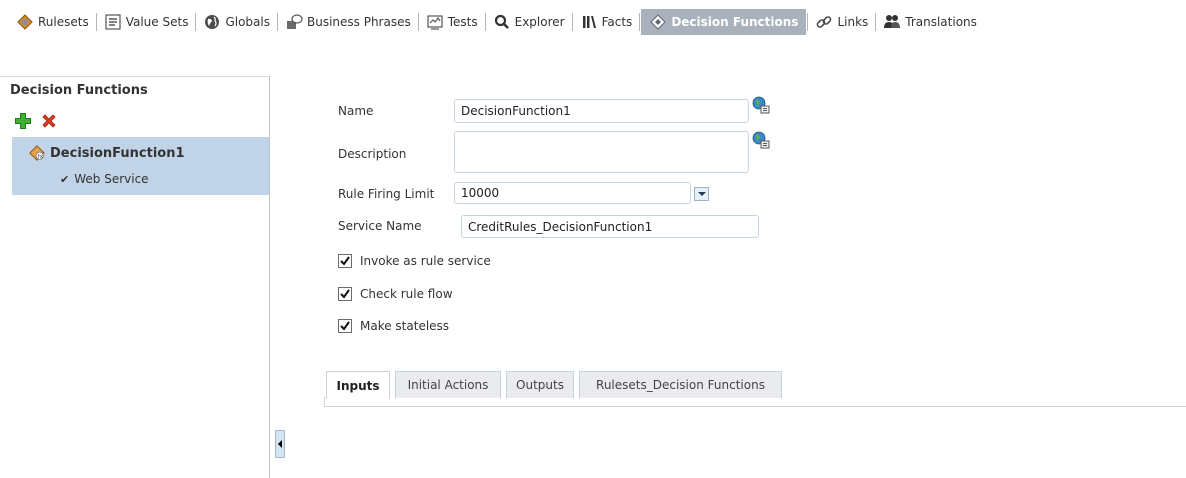 The image size is (1186, 478). Describe the element at coordinates (724, 22) in the screenshot. I see `toolbar-decision-functions: Decision Functions` at that location.